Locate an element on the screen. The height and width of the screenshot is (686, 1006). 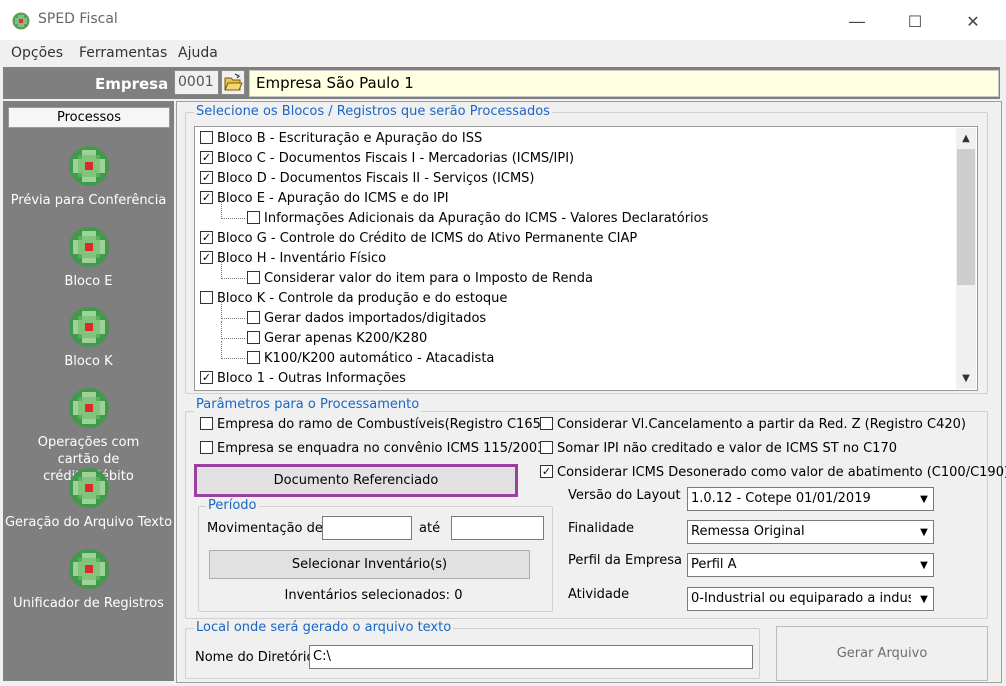
scroll-up-icon: ▲ is located at coordinates (966, 138).